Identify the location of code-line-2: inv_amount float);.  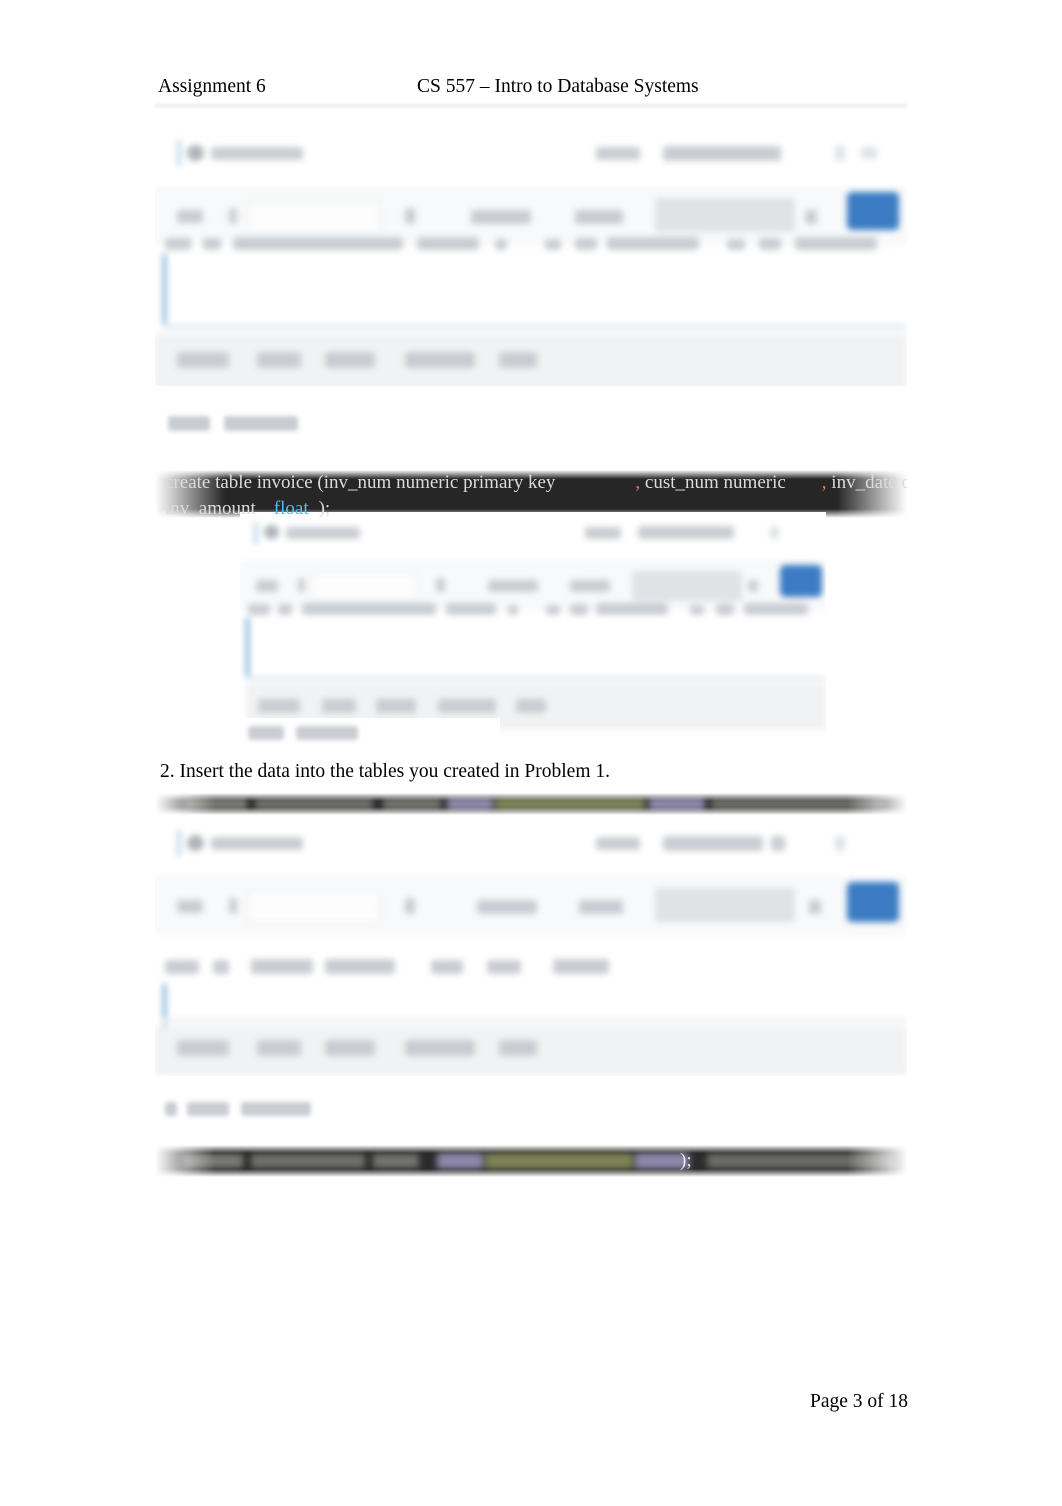
(531, 507).